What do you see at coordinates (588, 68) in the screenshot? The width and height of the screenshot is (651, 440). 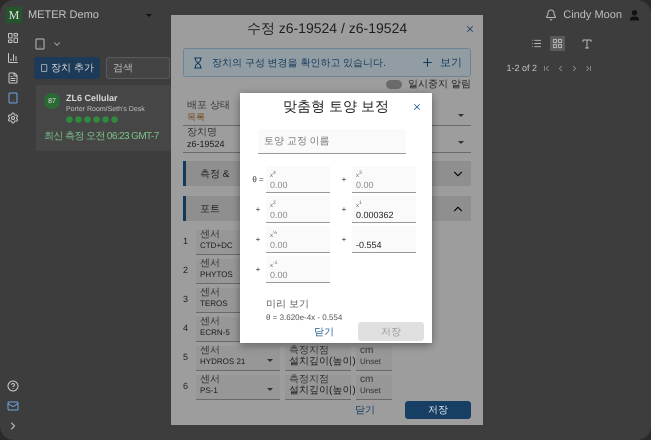 I see `last-page-icon` at bounding box center [588, 68].